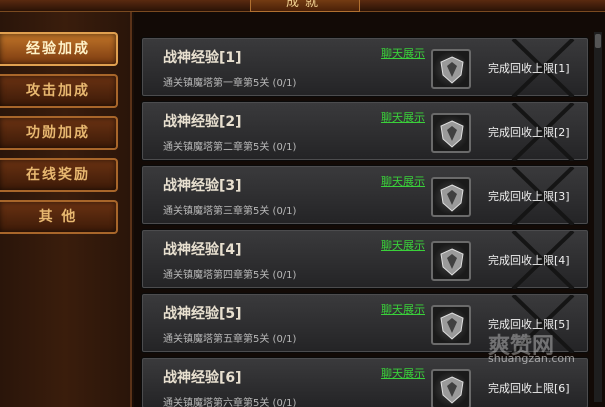 Image resolution: width=605 pixels, height=407 pixels. What do you see at coordinates (202, 314) in the screenshot?
I see `achievement-name: 战神经验[5]` at bounding box center [202, 314].